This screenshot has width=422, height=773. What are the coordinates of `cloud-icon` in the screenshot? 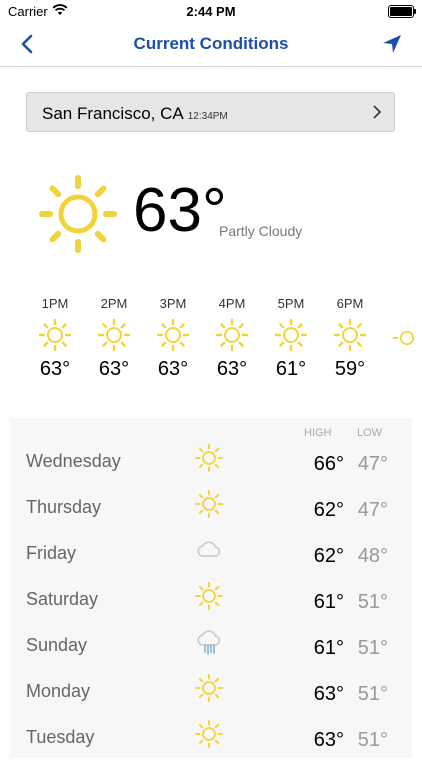 It's located at (209, 549).